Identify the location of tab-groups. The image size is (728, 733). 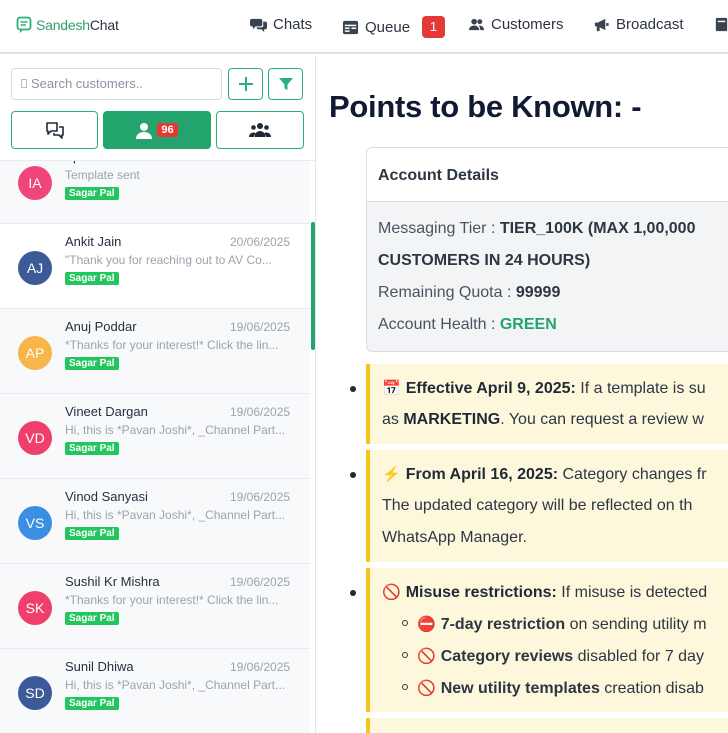
(260, 130).